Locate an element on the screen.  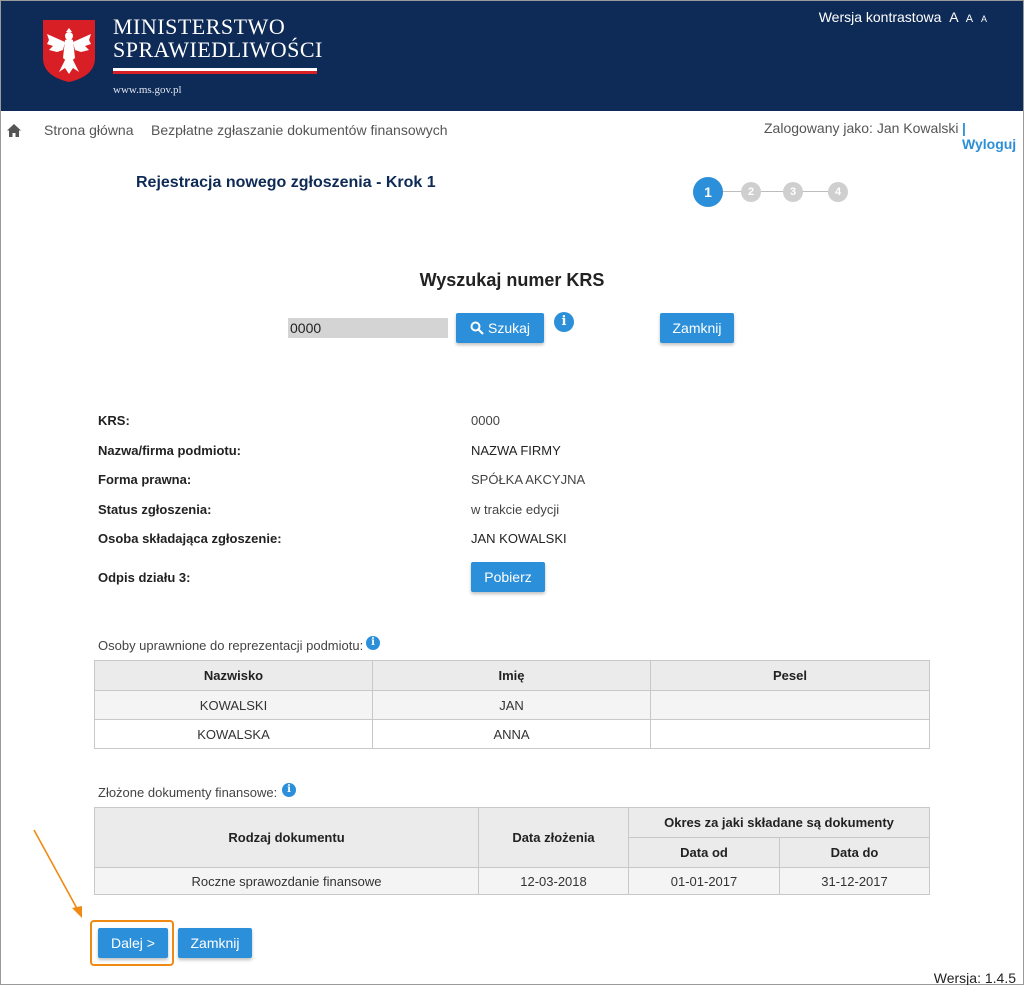
step-1: 1 is located at coordinates (708, 192).